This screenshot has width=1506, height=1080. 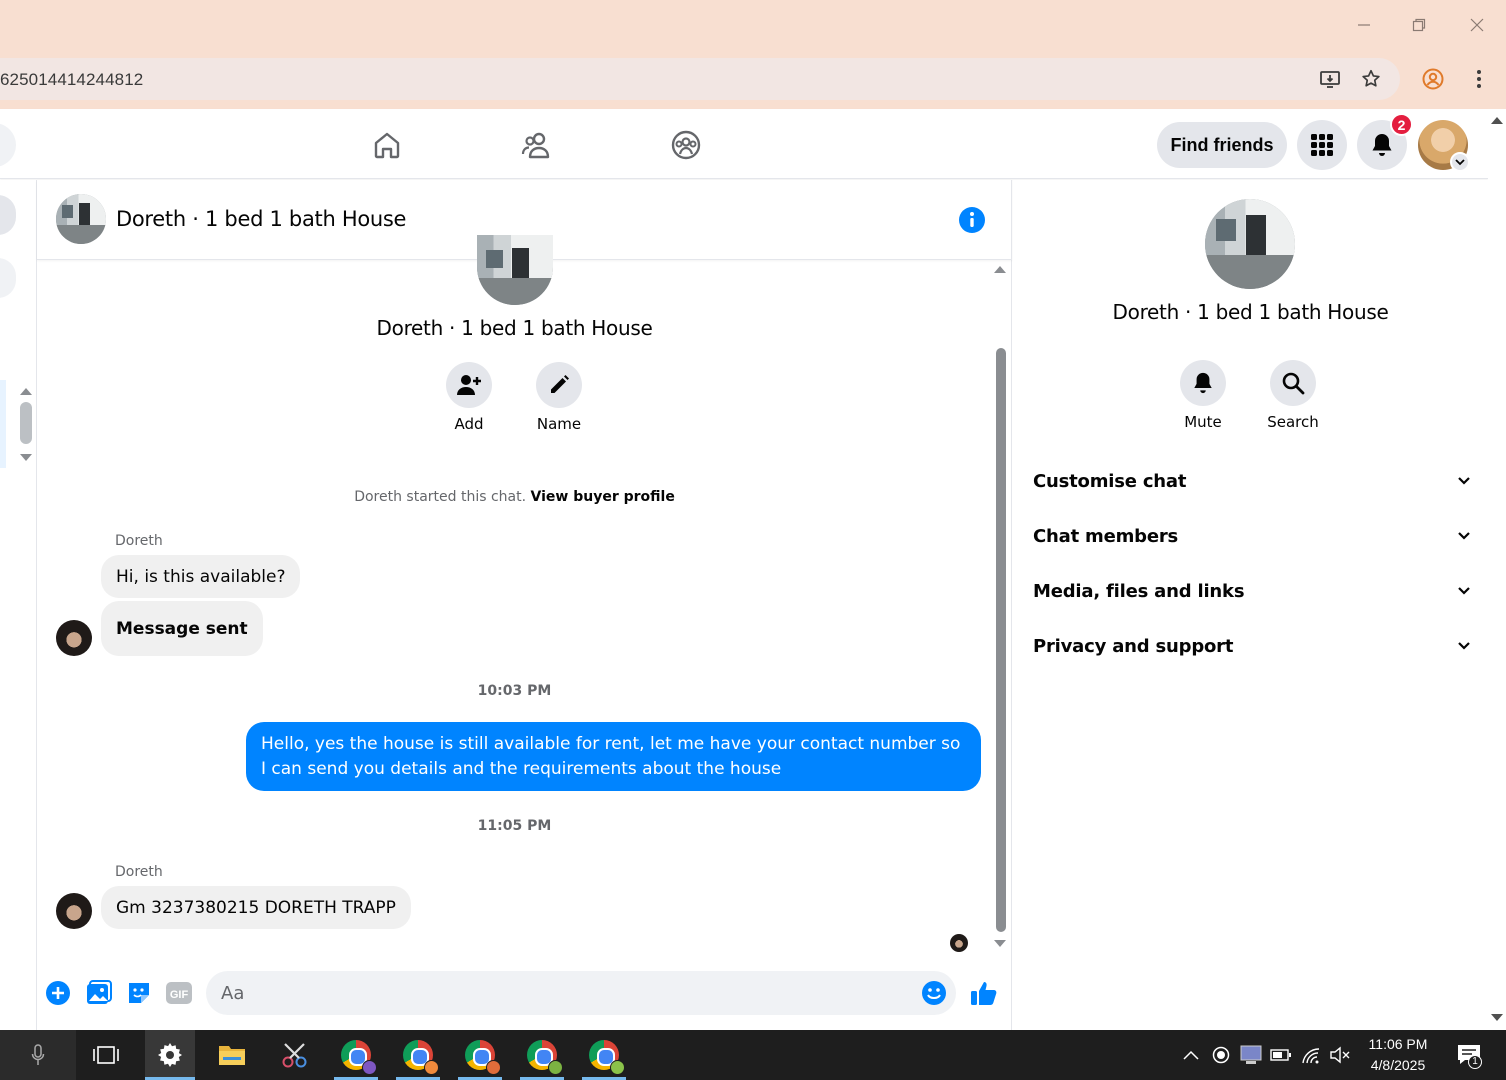 What do you see at coordinates (139, 993) in the screenshot?
I see `sticker-icon` at bounding box center [139, 993].